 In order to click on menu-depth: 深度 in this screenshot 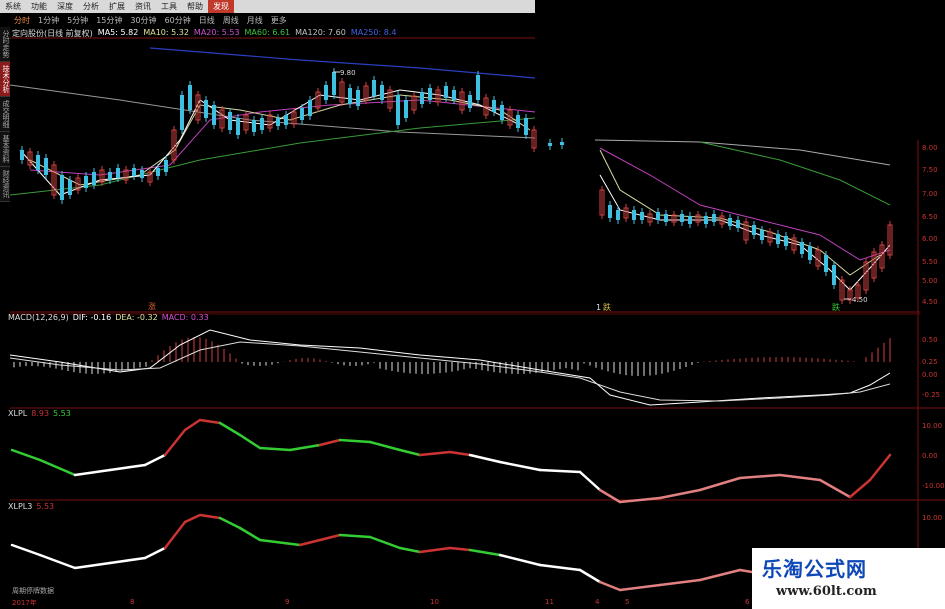, I will do `click(65, 6)`.